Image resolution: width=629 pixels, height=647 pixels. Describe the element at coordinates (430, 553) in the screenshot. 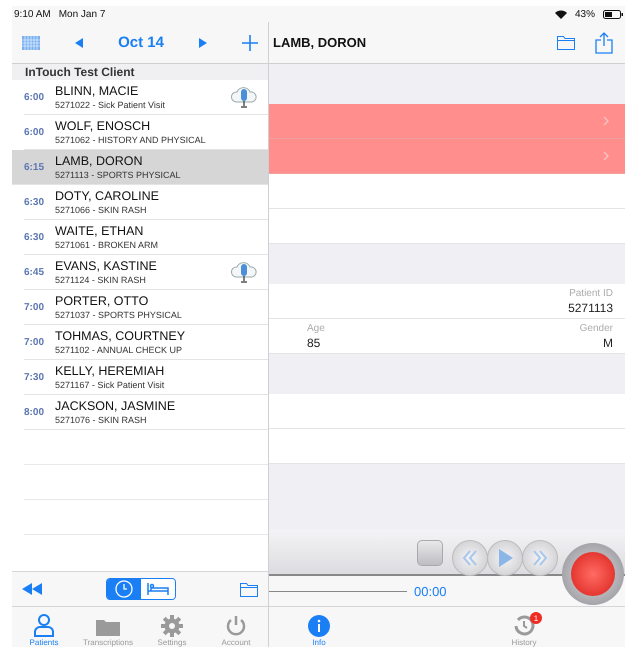

I see `stop-button` at that location.